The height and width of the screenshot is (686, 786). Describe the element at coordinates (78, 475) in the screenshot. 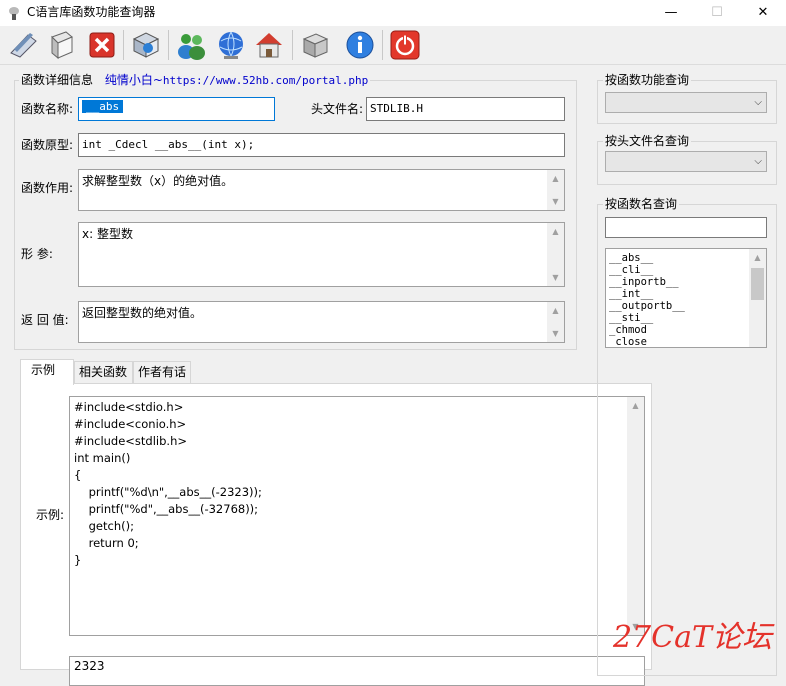

I see `code-line: {` at that location.